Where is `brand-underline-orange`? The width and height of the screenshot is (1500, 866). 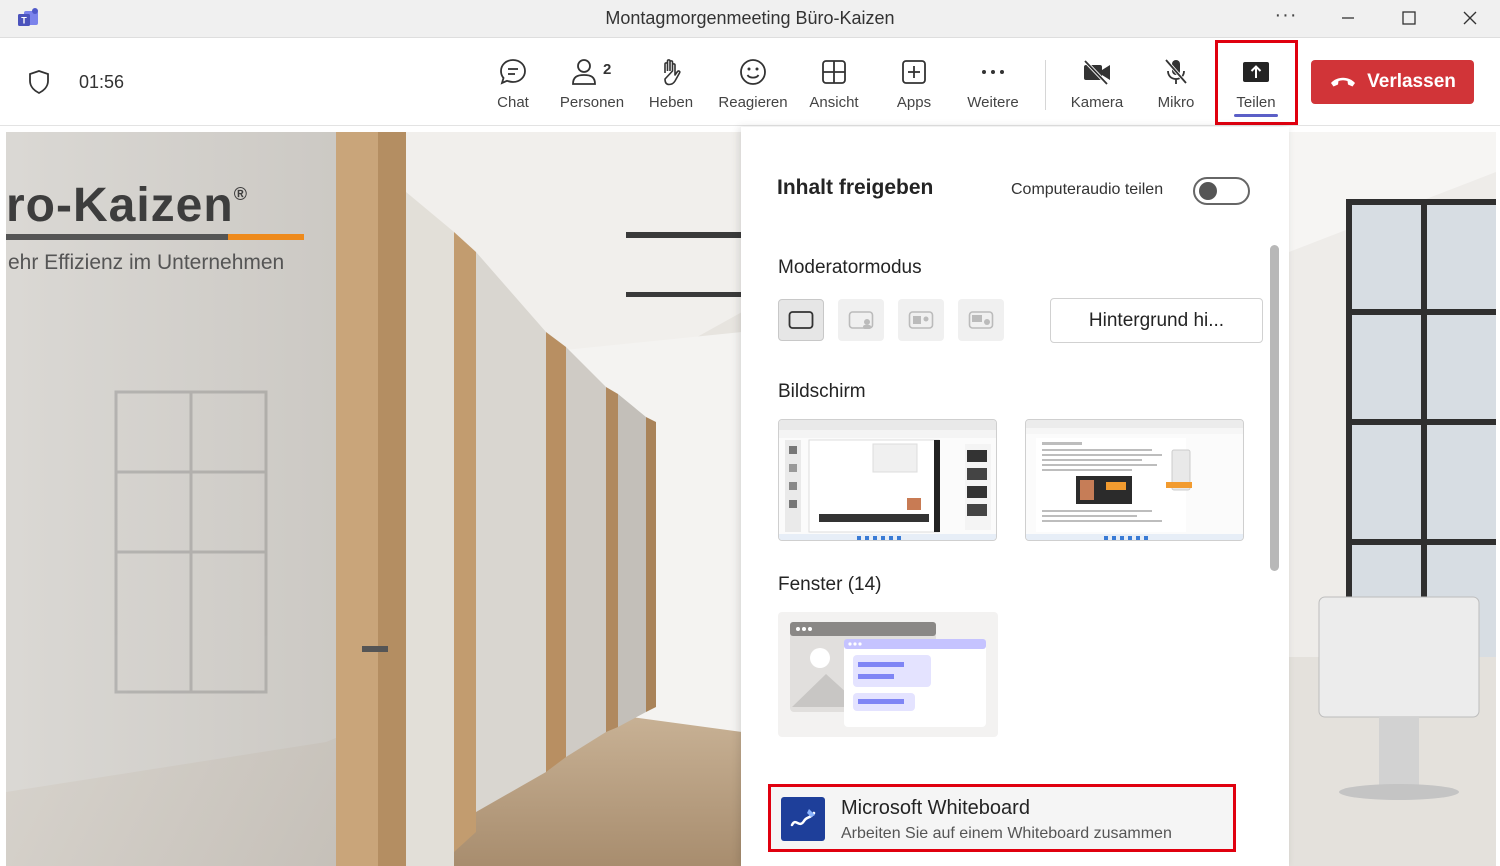 brand-underline-orange is located at coordinates (266, 237).